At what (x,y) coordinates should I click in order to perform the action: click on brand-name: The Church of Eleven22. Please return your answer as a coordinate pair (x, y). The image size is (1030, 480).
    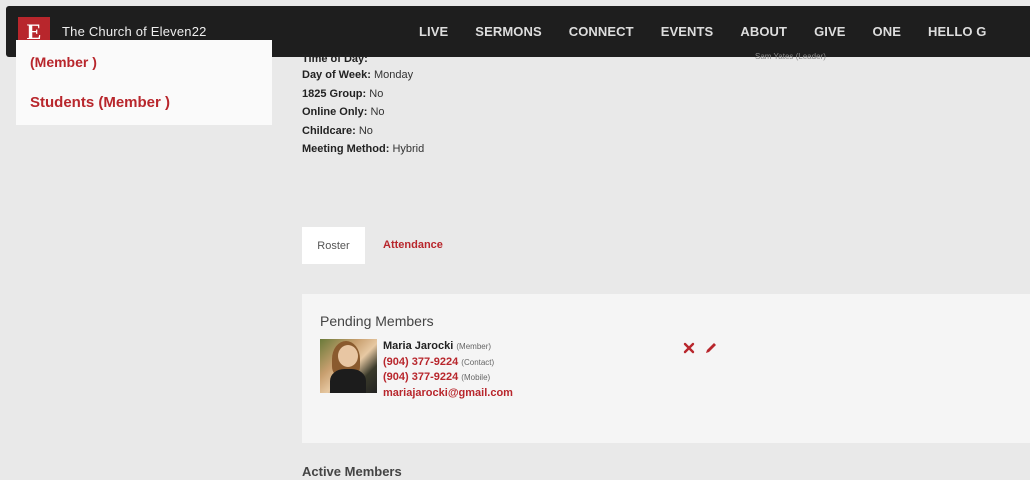
    Looking at the image, I should click on (134, 31).